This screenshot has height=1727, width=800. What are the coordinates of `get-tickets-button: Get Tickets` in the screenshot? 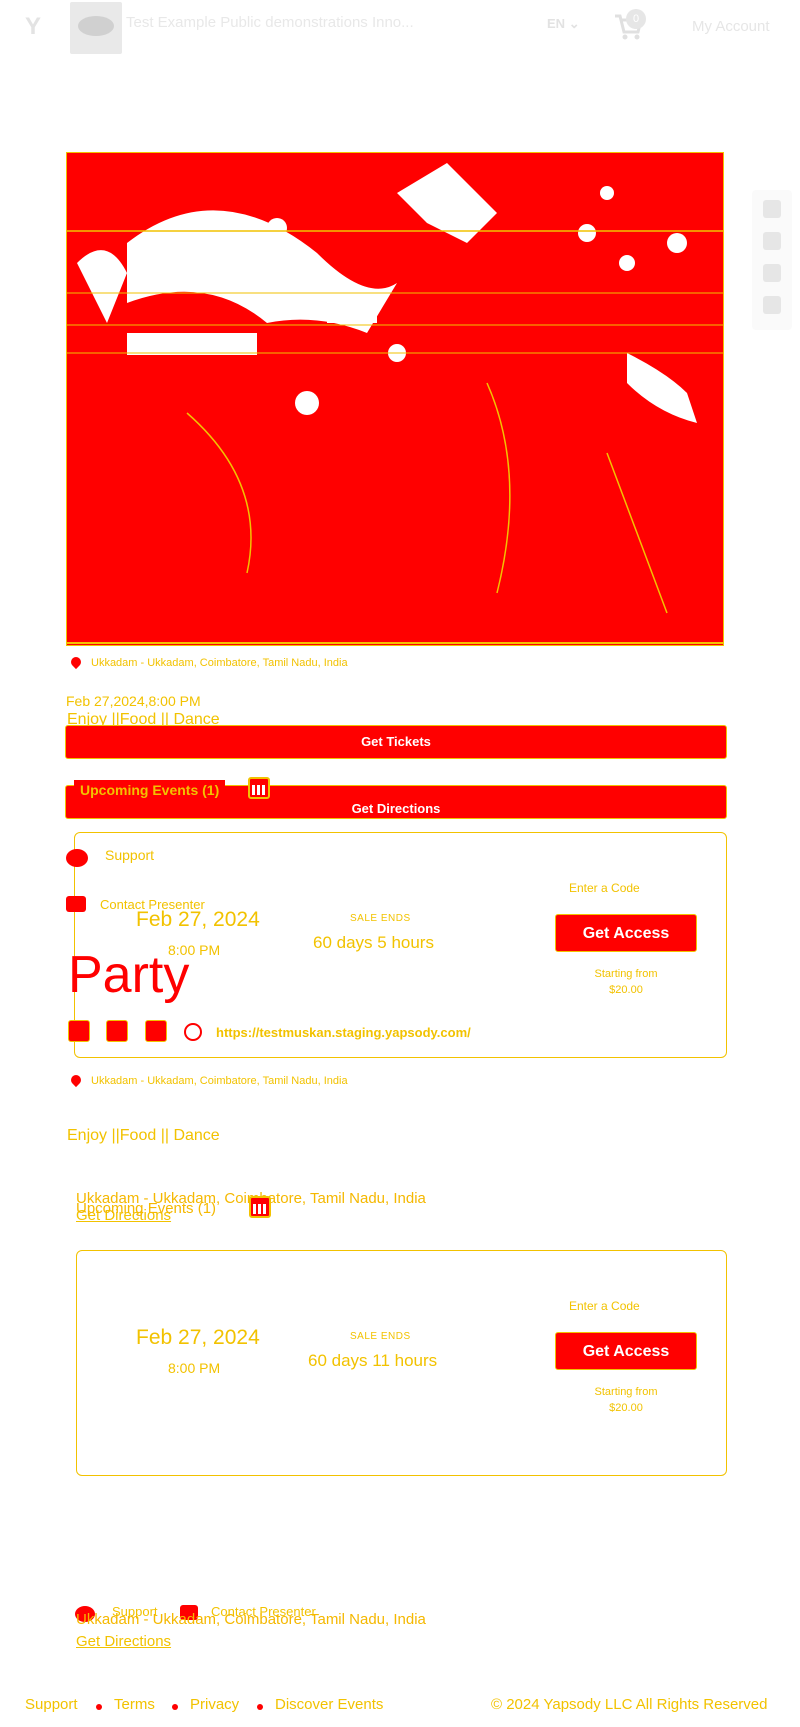 It's located at (396, 742).